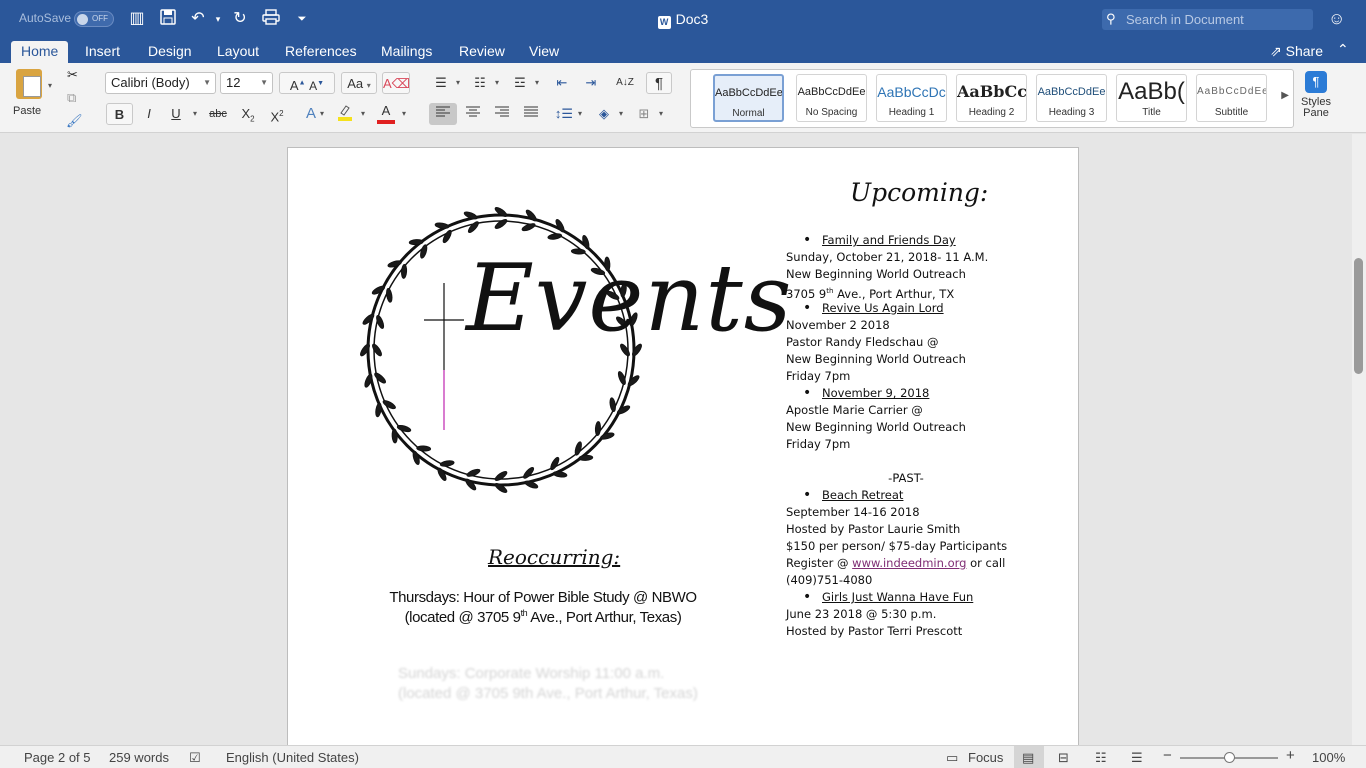 The width and height of the screenshot is (1366, 768). I want to click on tab-references: References, so click(321, 51).